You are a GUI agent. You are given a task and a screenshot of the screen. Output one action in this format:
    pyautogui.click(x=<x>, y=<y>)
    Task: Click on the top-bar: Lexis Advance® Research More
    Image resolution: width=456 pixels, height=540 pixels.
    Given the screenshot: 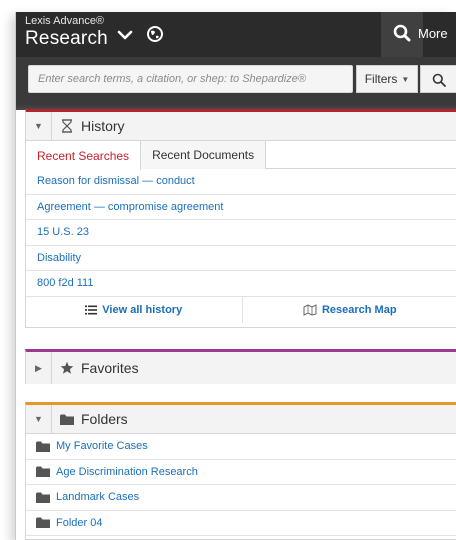 What is the action you would take?
    pyautogui.click(x=236, y=34)
    